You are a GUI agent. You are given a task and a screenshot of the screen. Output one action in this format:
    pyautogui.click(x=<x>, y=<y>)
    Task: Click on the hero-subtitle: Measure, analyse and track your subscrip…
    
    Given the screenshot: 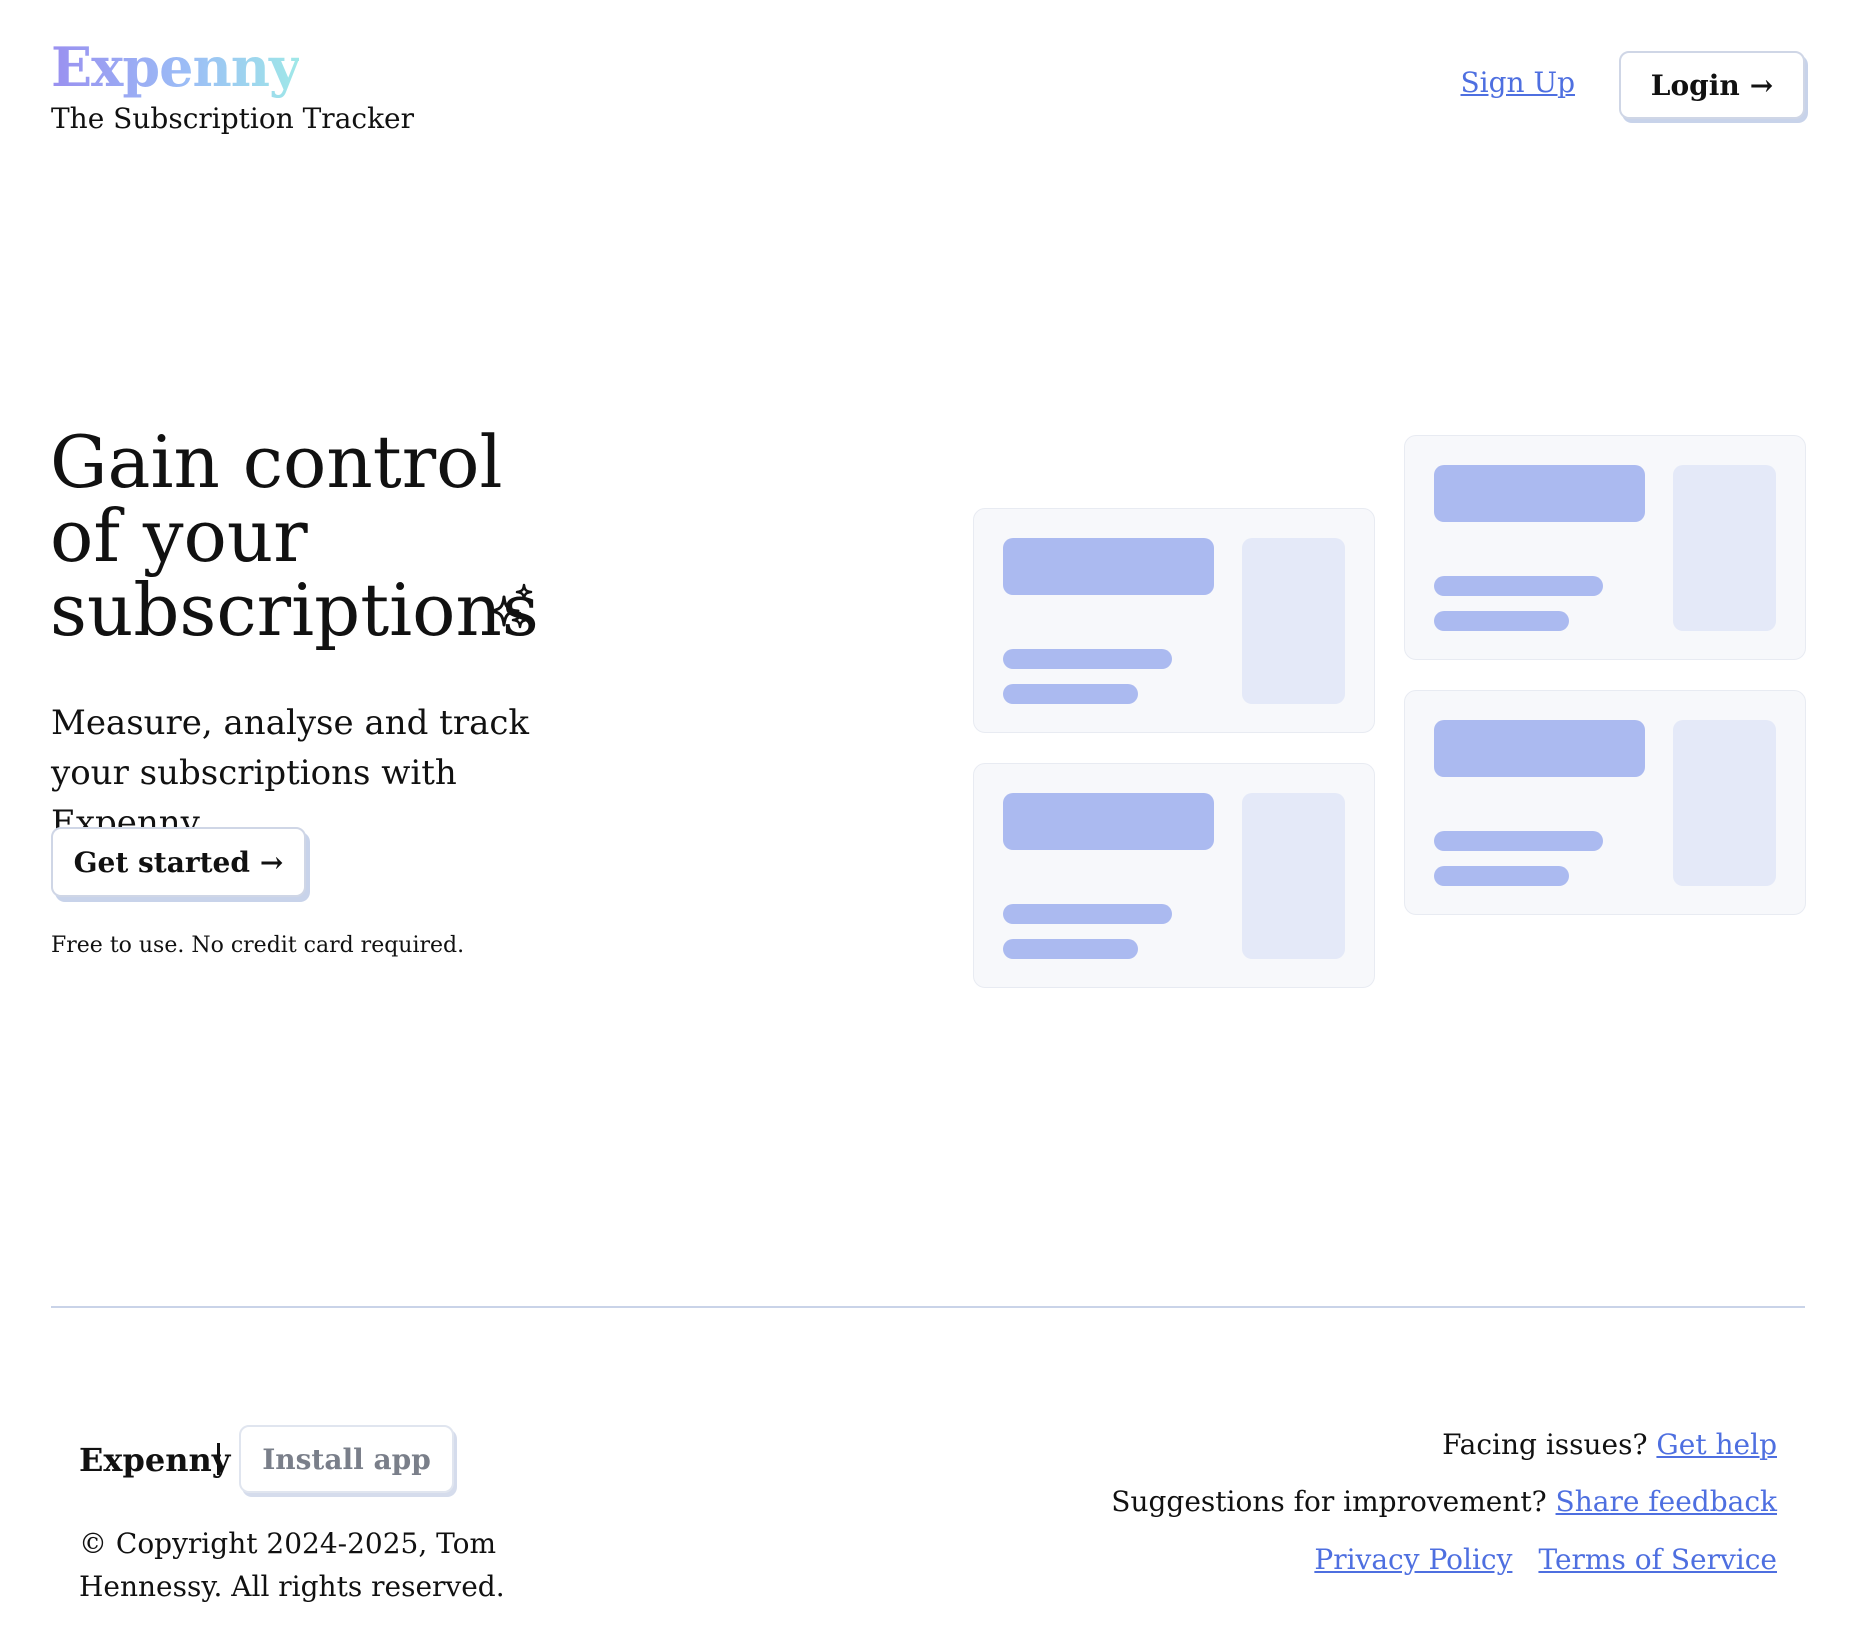 What is the action you would take?
    pyautogui.click(x=290, y=773)
    